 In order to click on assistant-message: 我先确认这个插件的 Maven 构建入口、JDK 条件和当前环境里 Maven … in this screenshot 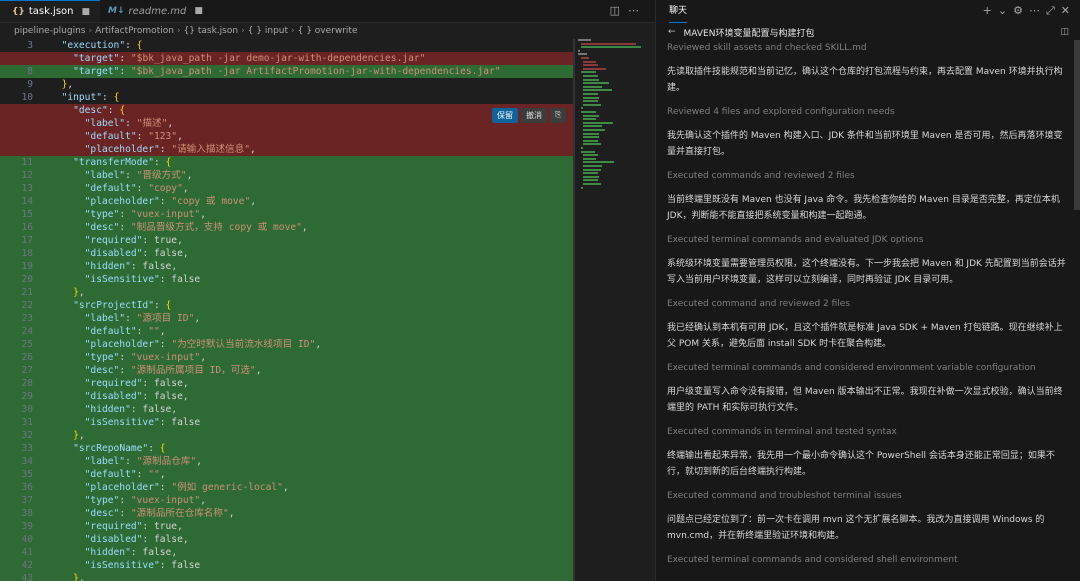, I will do `click(865, 144)`.